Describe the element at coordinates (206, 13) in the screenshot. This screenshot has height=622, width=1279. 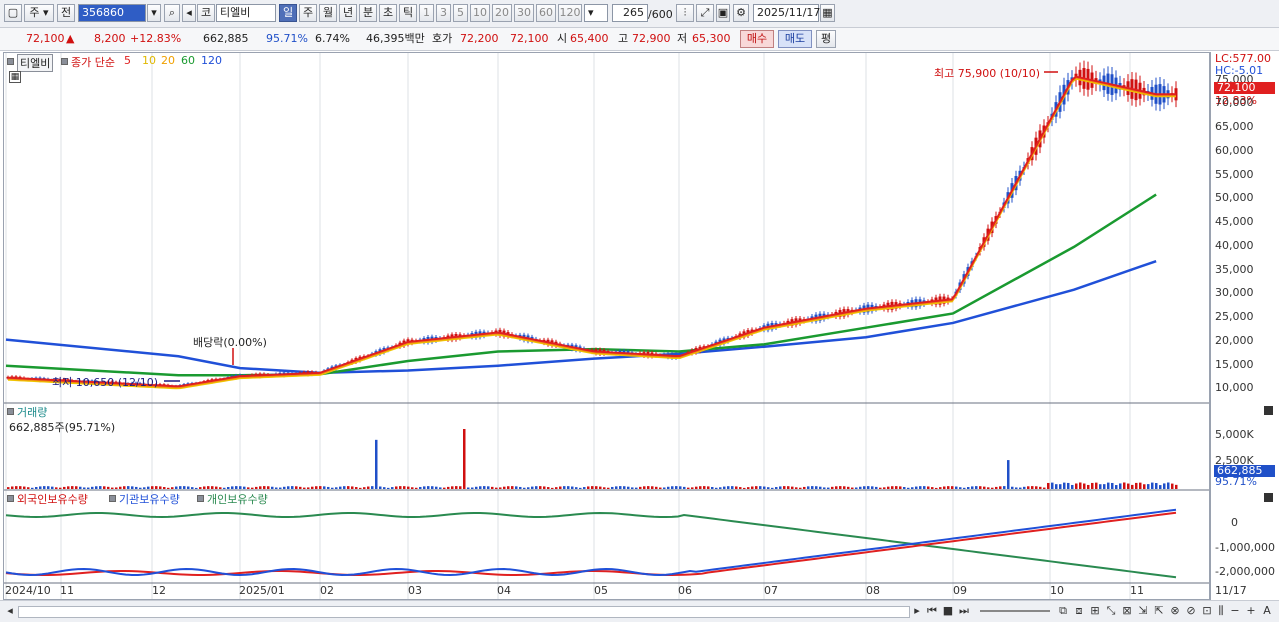
I see `market-button: 코` at that location.